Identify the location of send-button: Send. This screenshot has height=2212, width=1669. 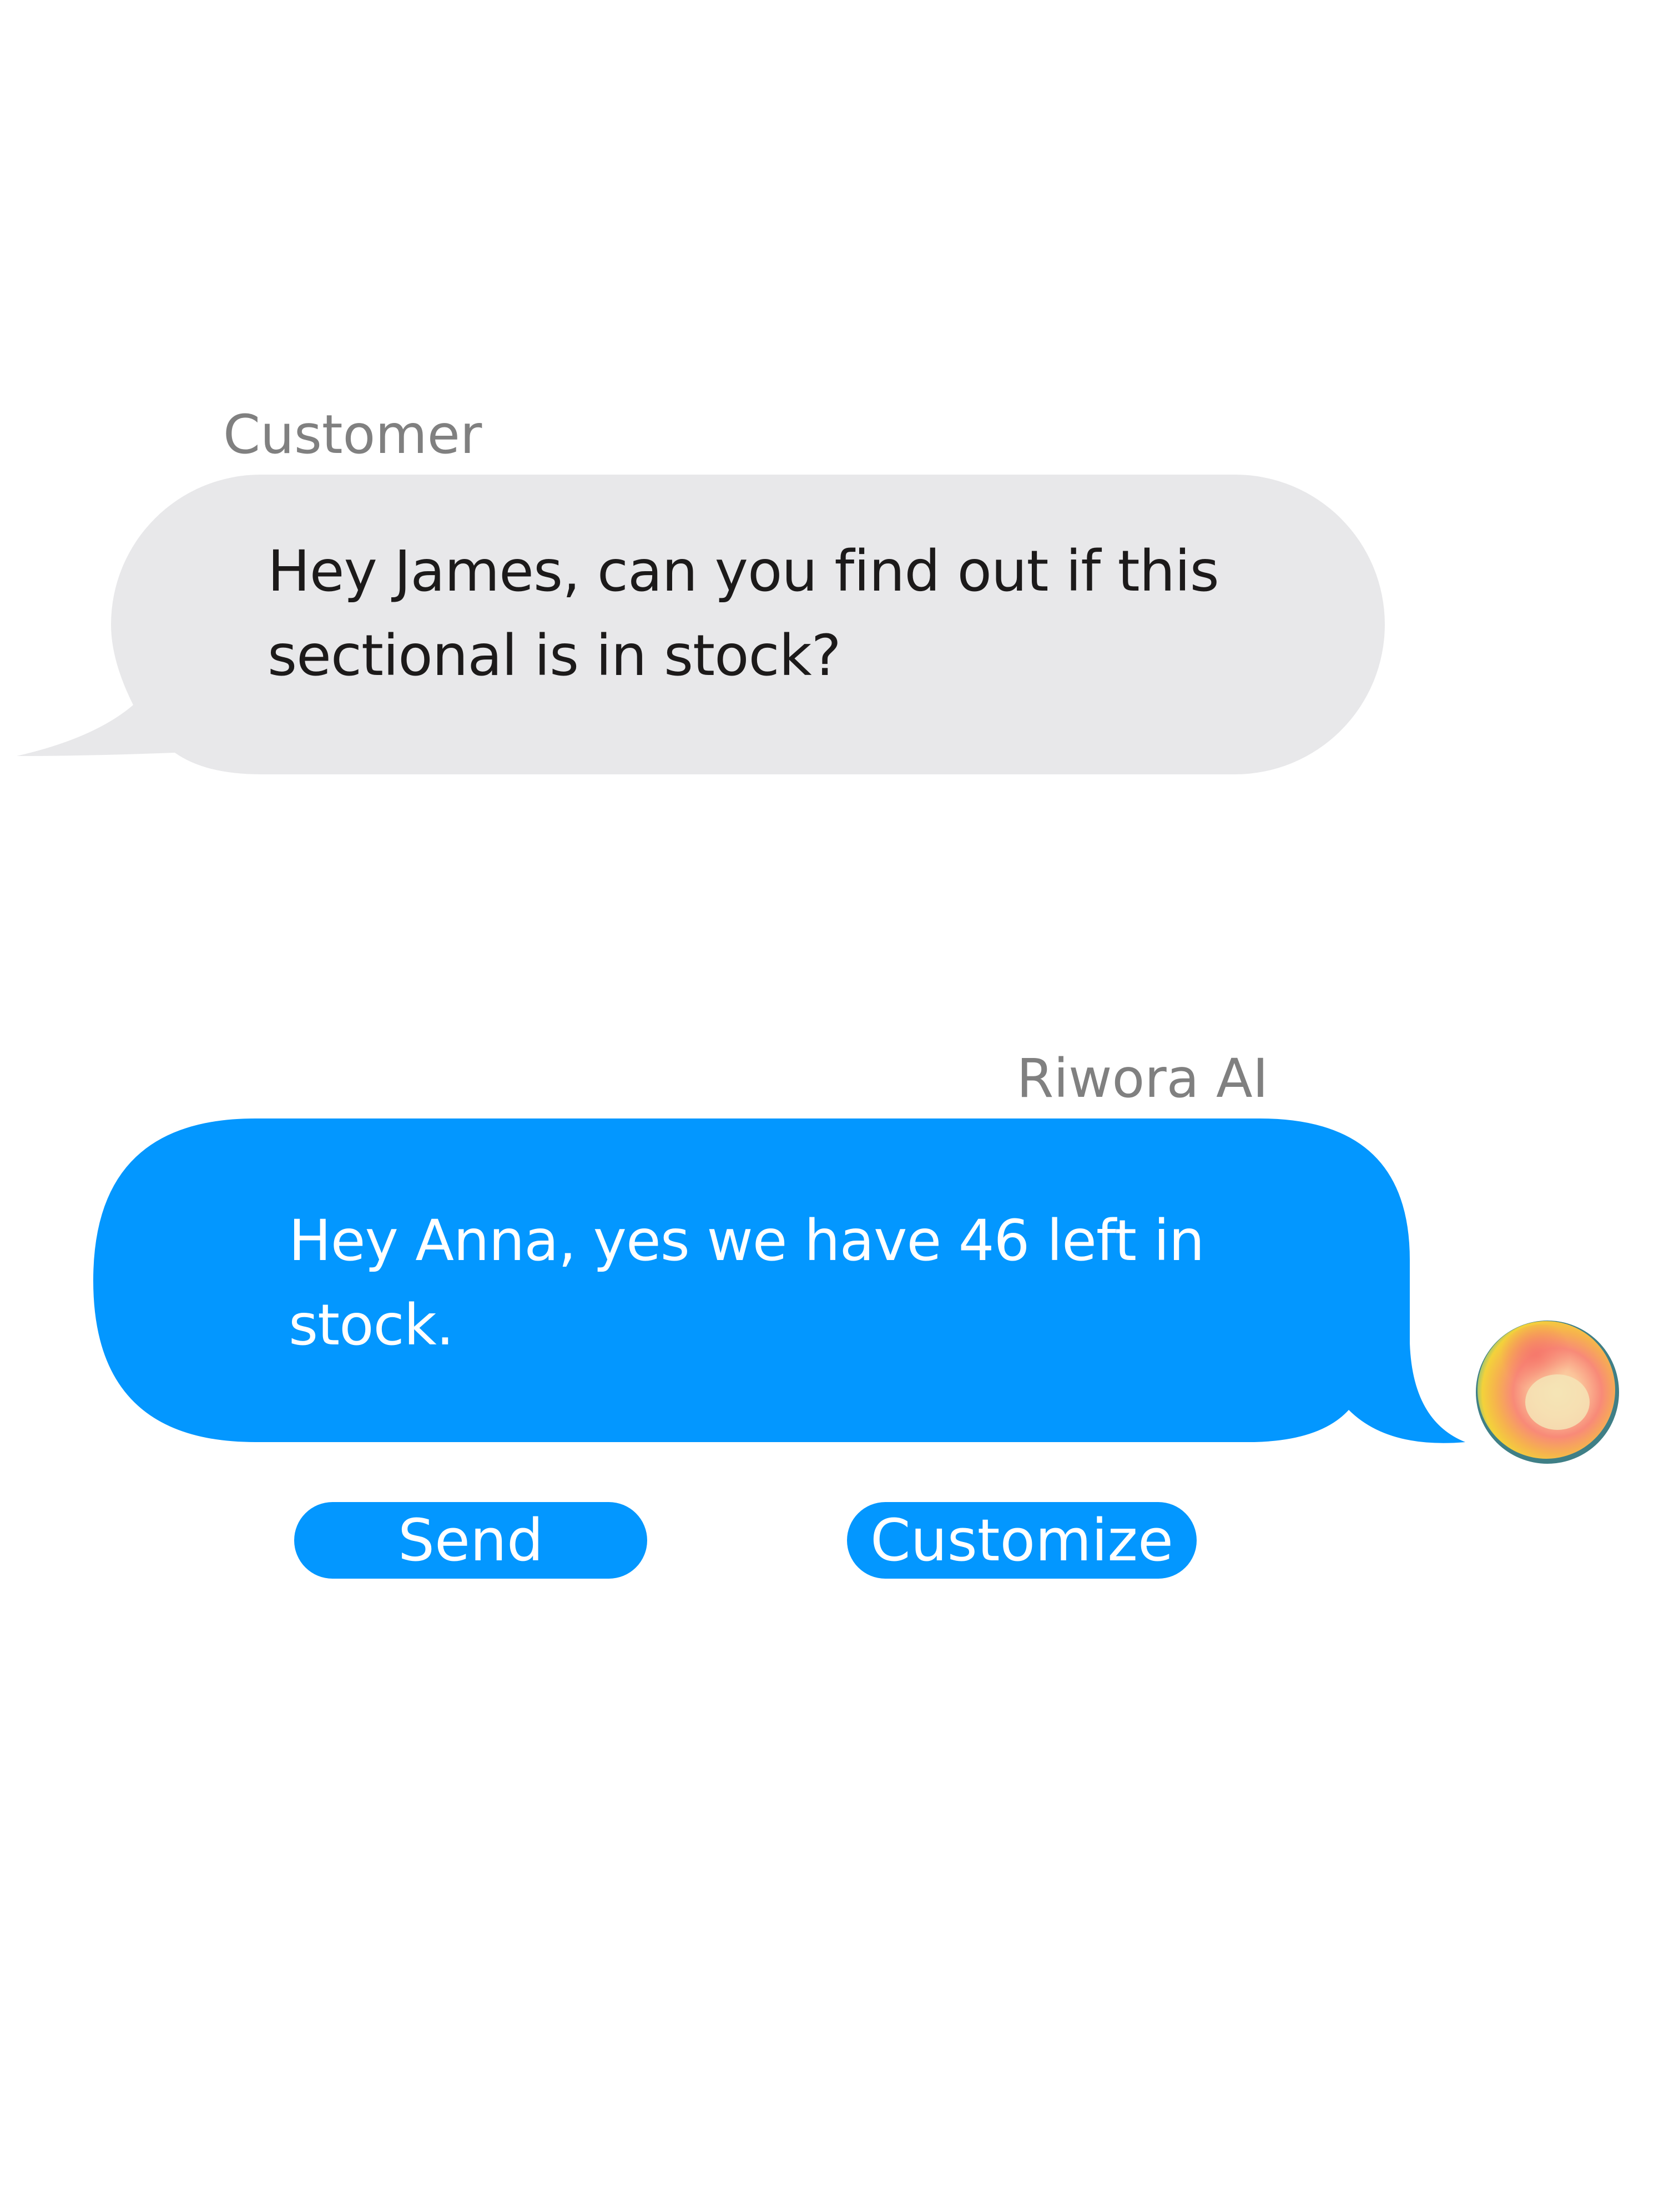
(471, 1540).